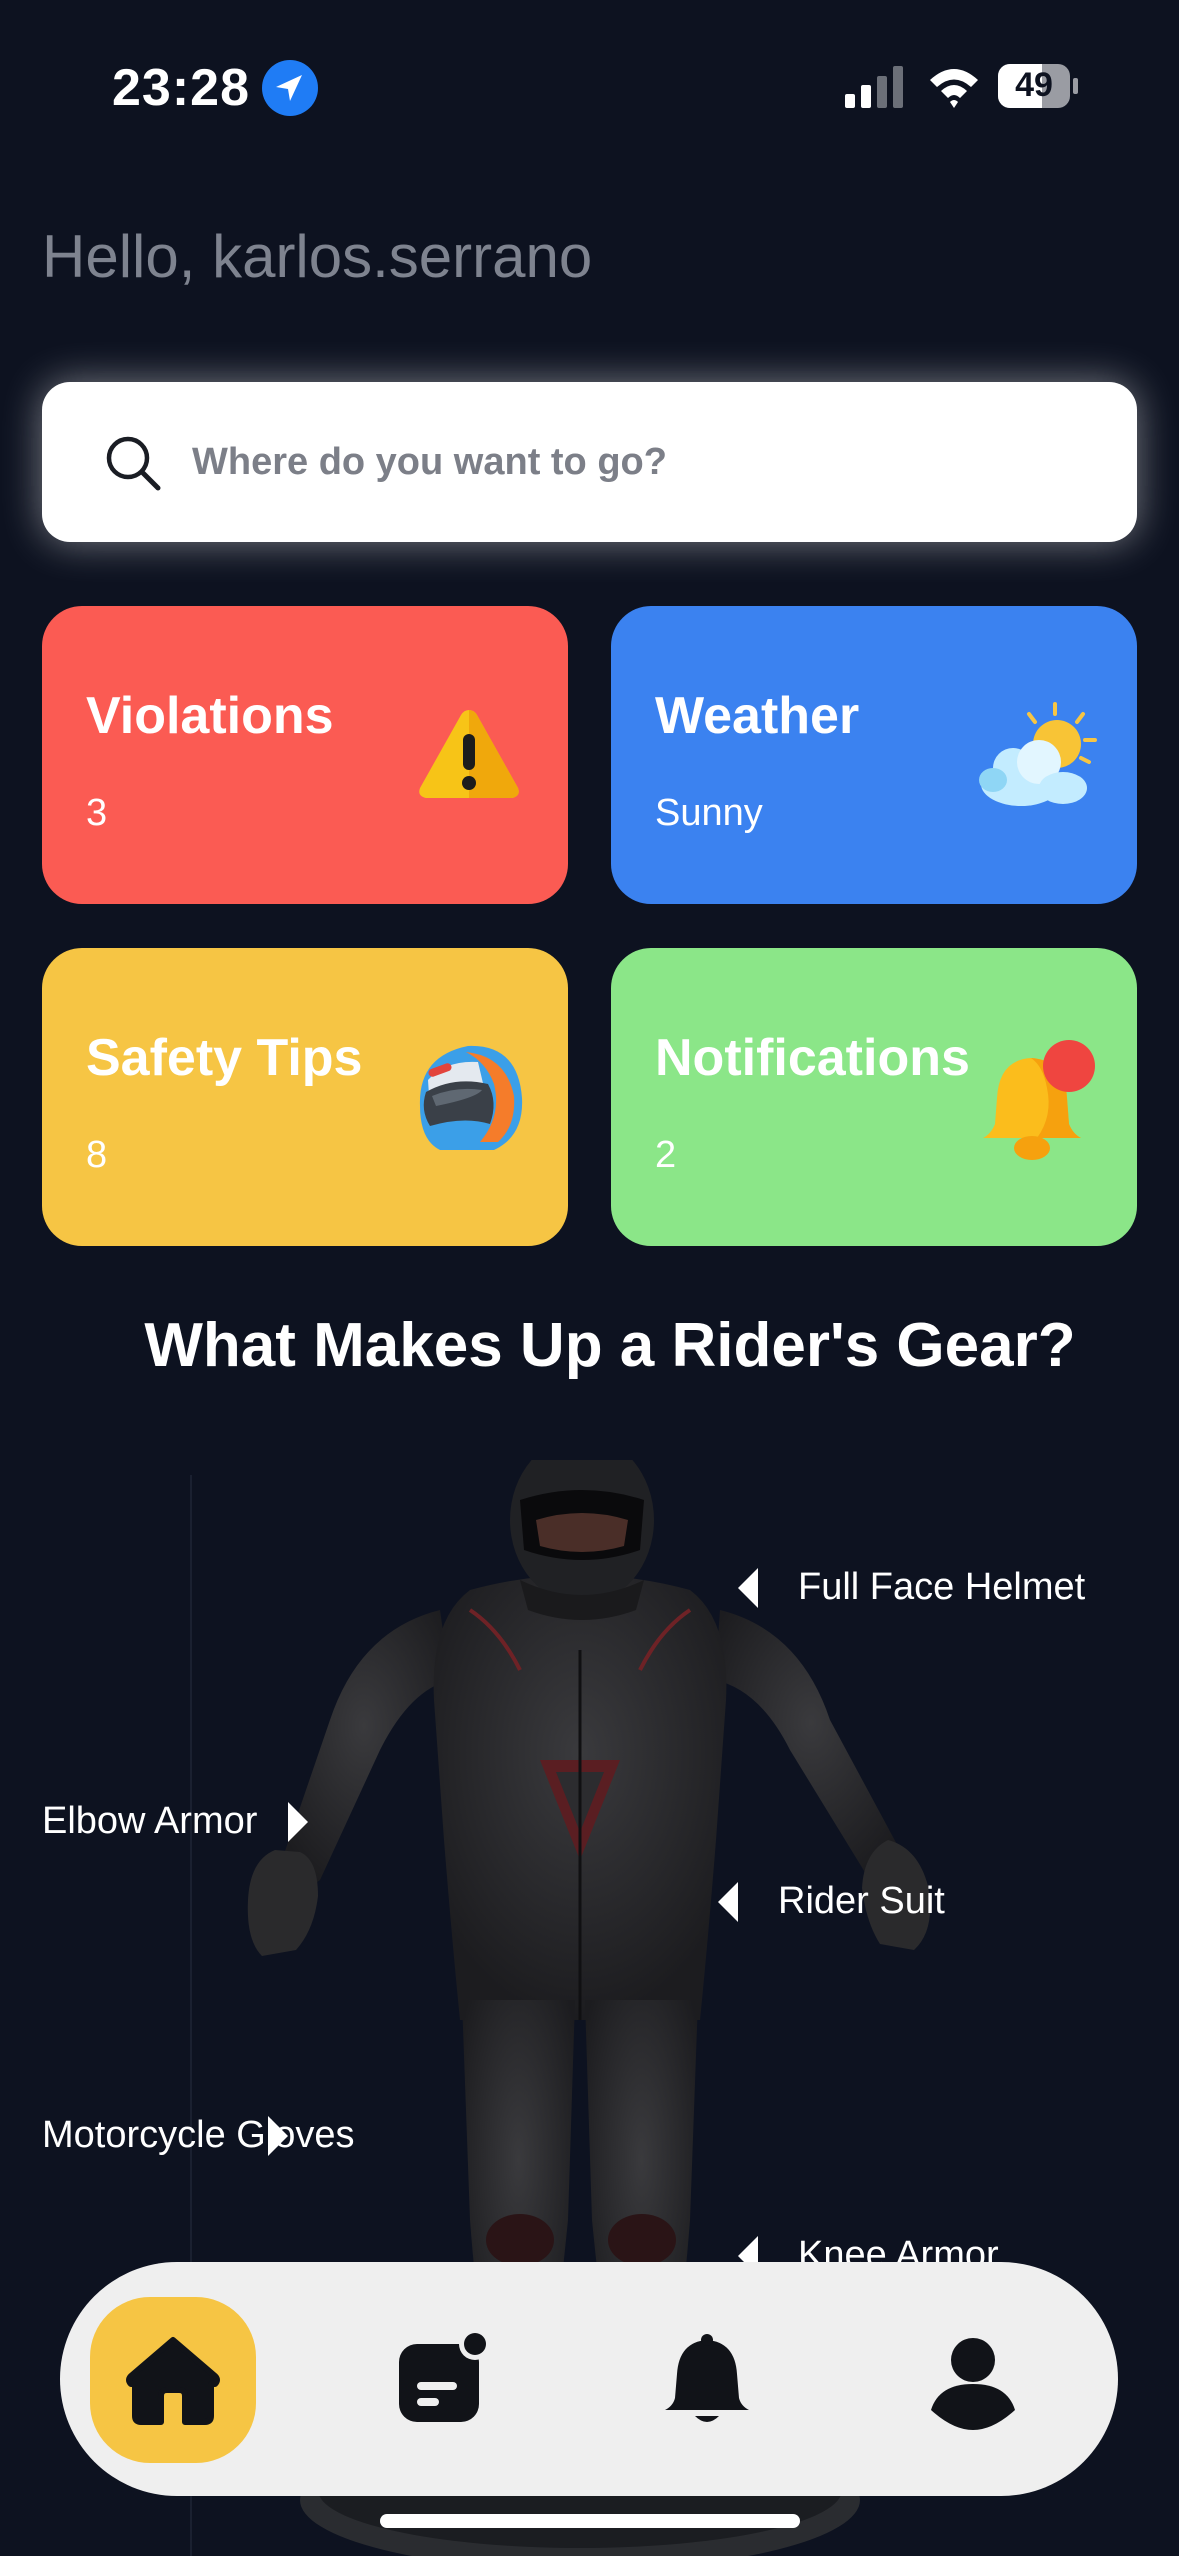 This screenshot has width=1179, height=2556. What do you see at coordinates (198, 2135) in the screenshot?
I see `gear-label-gloves: Motorcycle Gloves` at bounding box center [198, 2135].